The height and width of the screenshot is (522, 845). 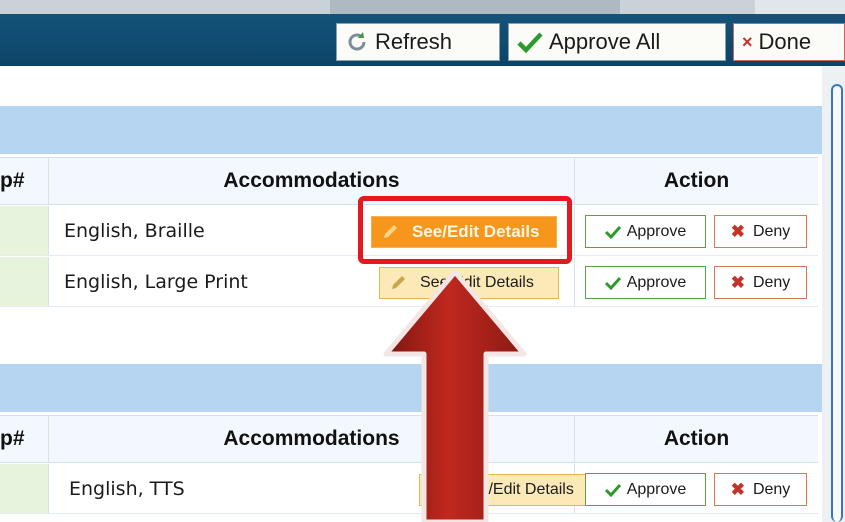 I want to click on faded-tab, so click(x=800, y=7).